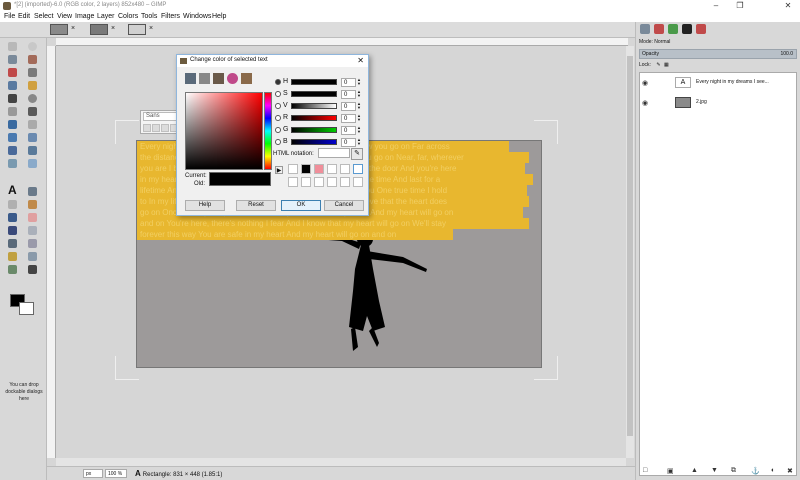 Image resolution: width=800 pixels, height=480 pixels. Describe the element at coordinates (348, 130) in the screenshot. I see `channel-g-value: 0` at that location.